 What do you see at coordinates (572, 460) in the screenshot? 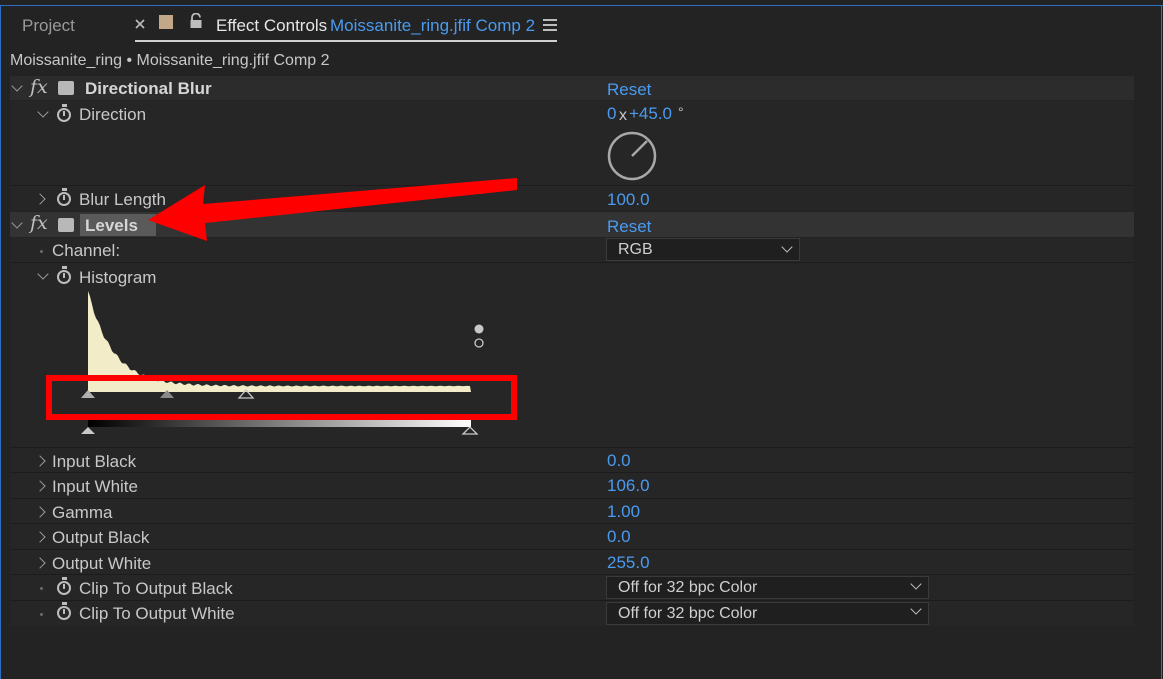
I see `property-row-input-black` at bounding box center [572, 460].